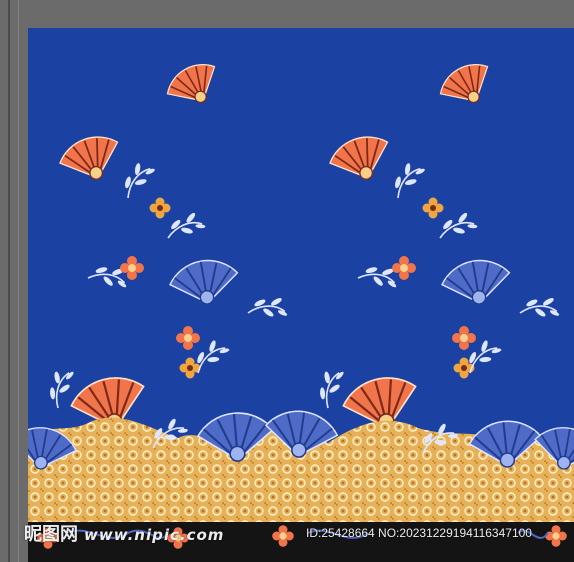 This screenshot has width=574, height=562. Describe the element at coordinates (287, 14) in the screenshot. I see `editor-top-frame` at that location.